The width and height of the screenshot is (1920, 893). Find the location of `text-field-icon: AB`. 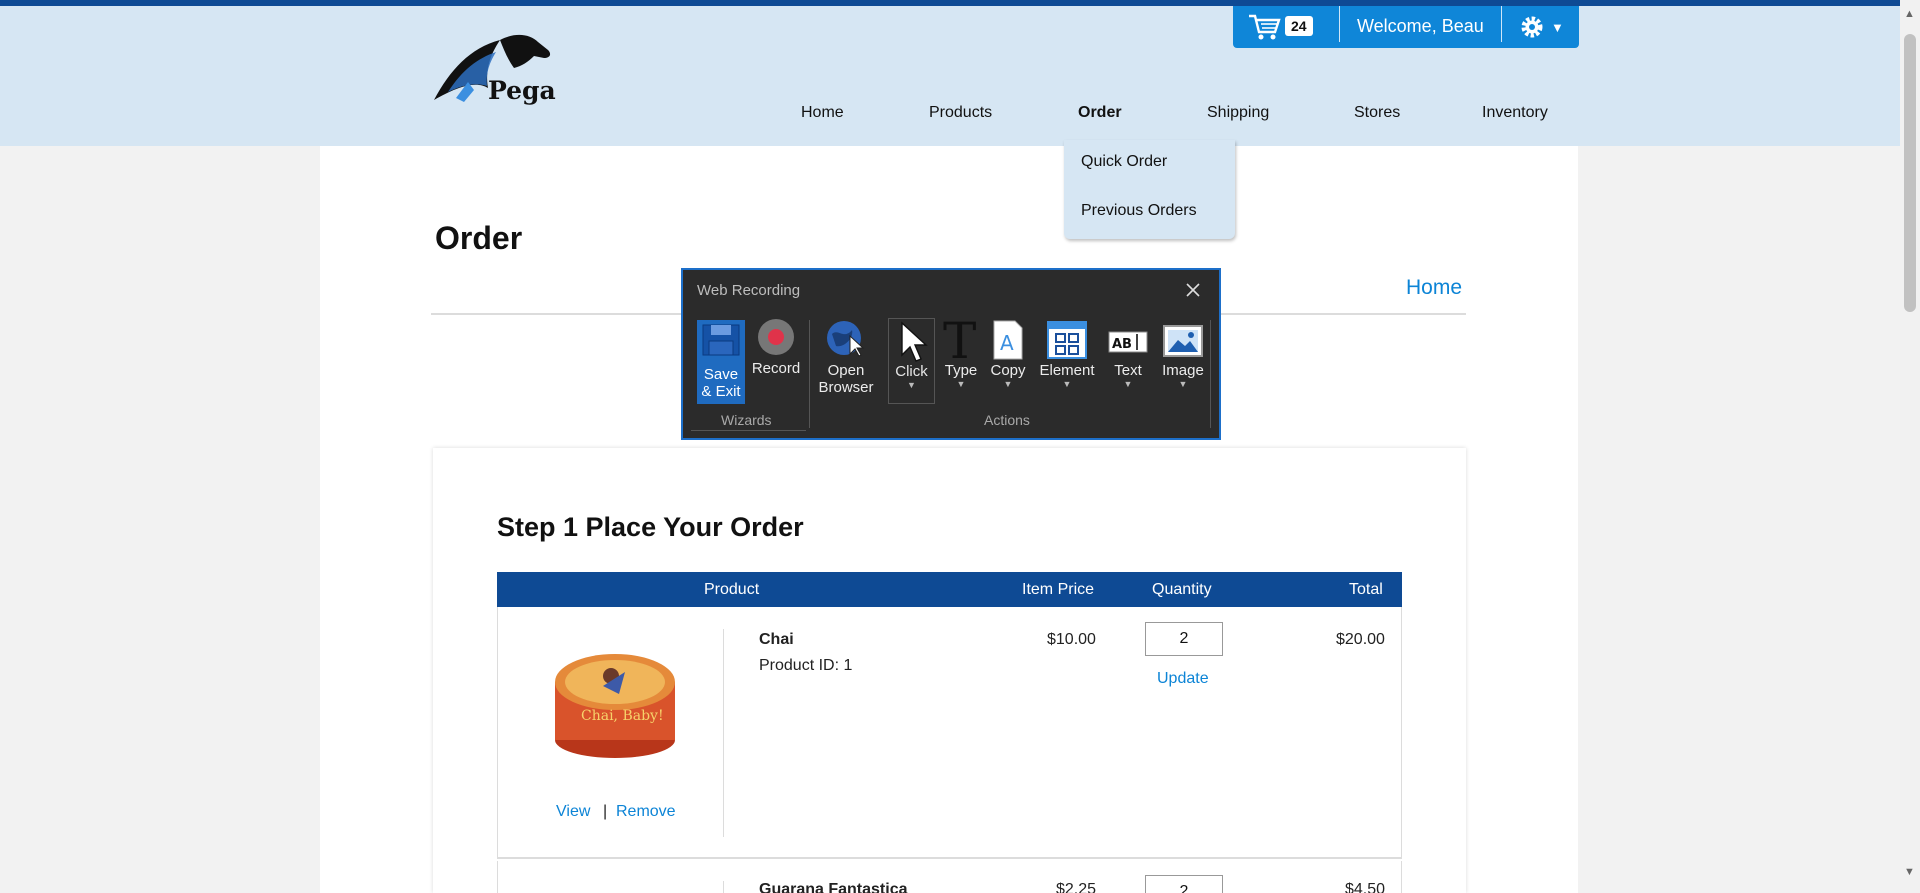

text-field-icon: AB is located at coordinates (1128, 342).